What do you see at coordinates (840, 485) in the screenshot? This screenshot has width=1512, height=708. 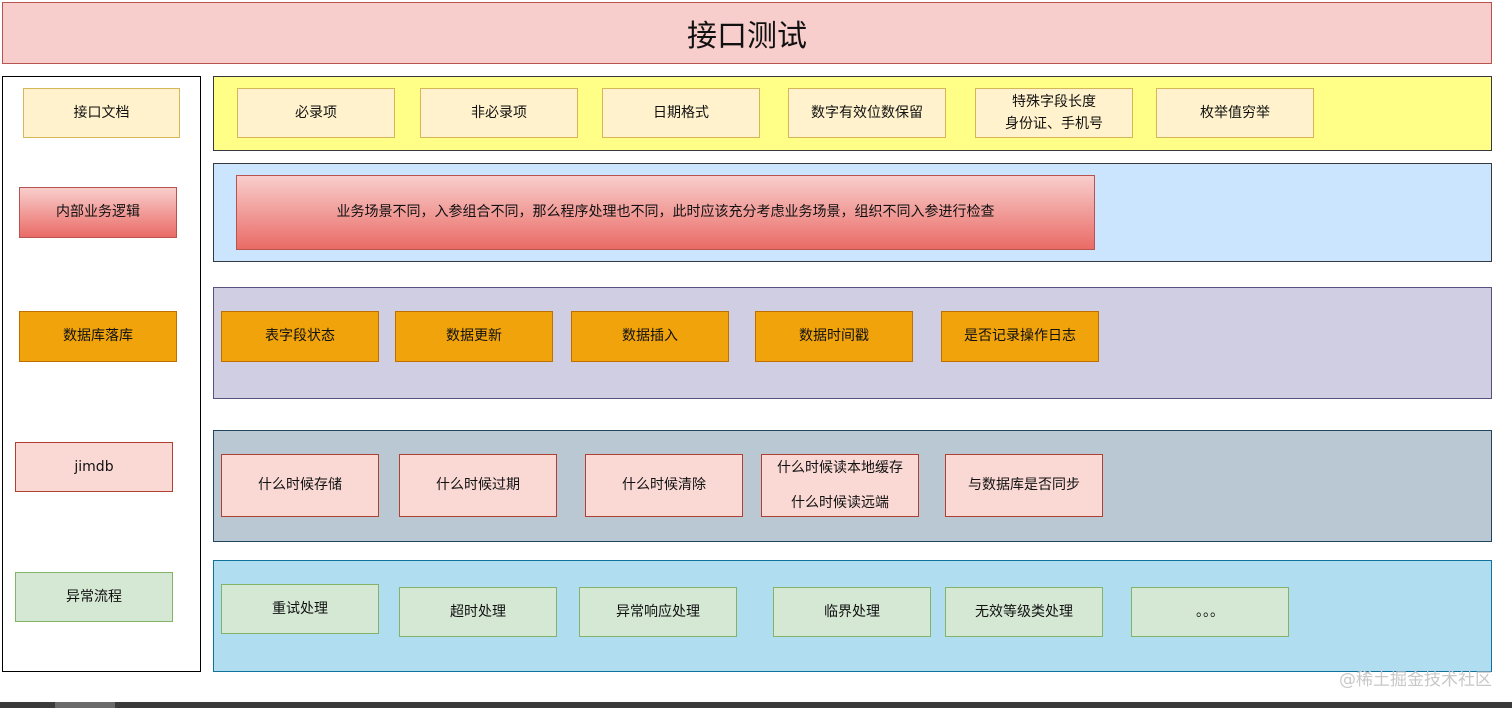 I see `node-local-remote-cache: 什么时候读本地缓存 什么时候读远端` at bounding box center [840, 485].